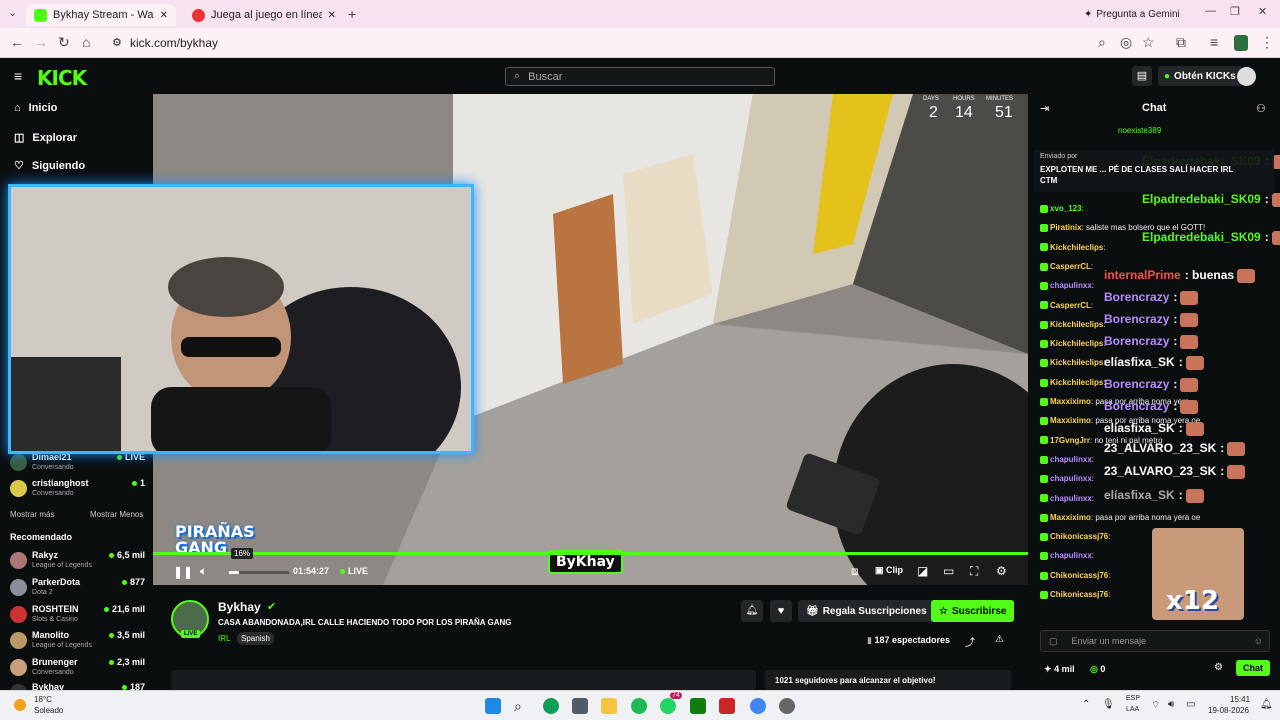 This screenshot has width=1280, height=720. What do you see at coordinates (101, 15) in the screenshot?
I see `tab-kick: Bykhay Stream - Watch Live ✕` at bounding box center [101, 15].